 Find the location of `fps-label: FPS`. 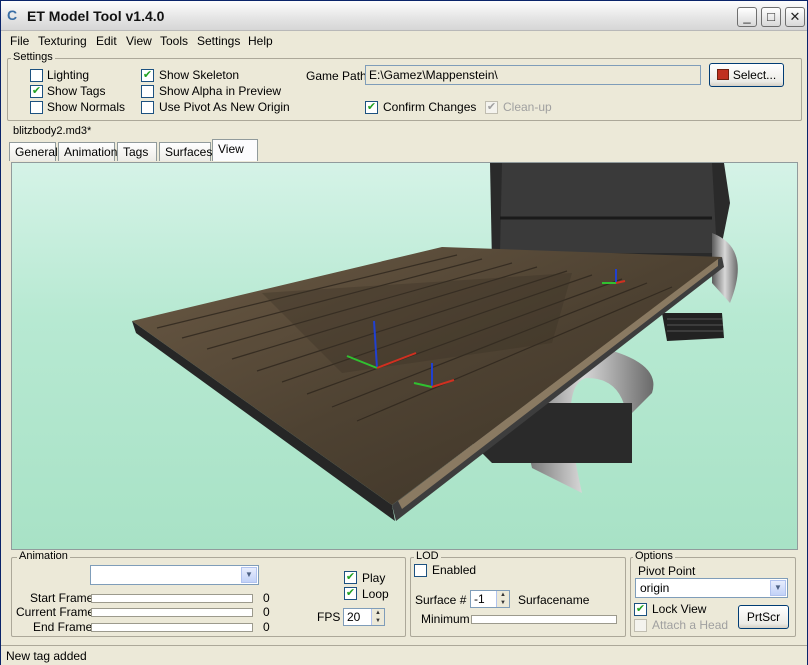

fps-label: FPS is located at coordinates (329, 617).